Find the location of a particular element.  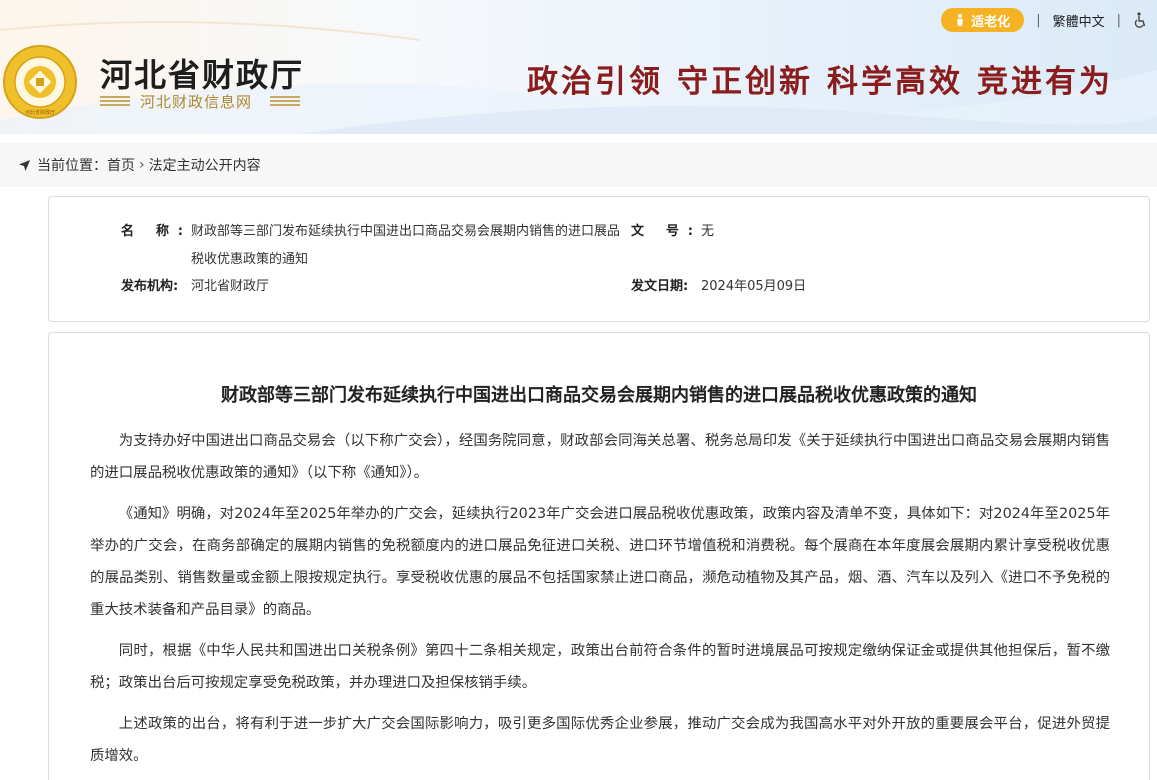

elder-mode-label: 适老化 is located at coordinates (991, 22).